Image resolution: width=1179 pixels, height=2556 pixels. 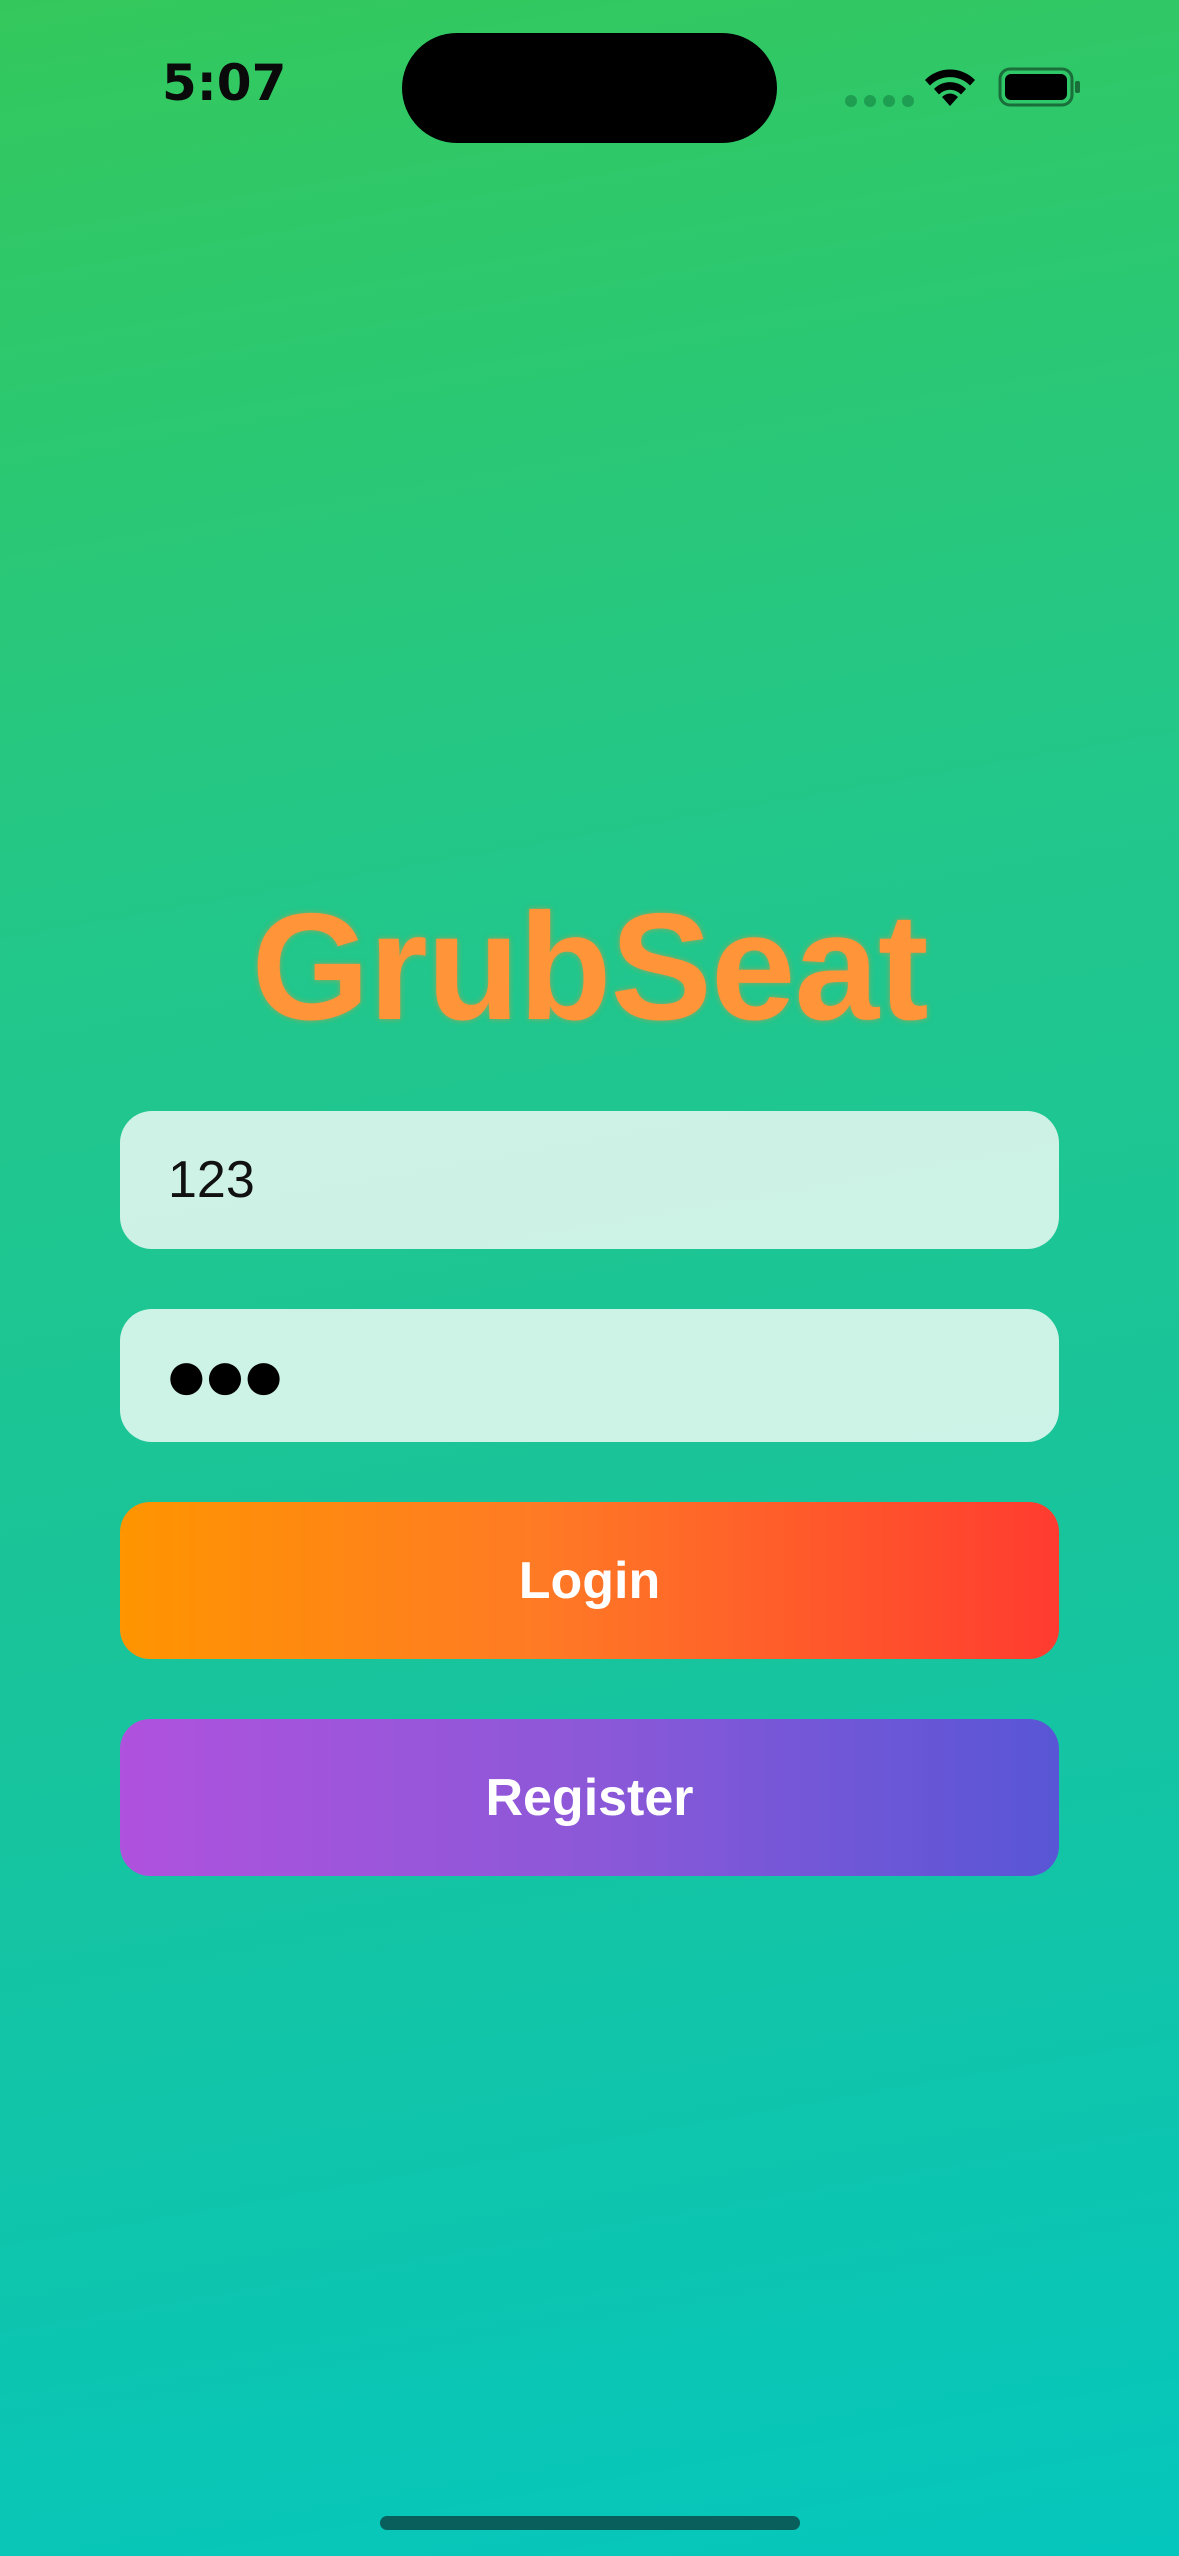 I want to click on login-button-label: Login, so click(x=589, y=1580).